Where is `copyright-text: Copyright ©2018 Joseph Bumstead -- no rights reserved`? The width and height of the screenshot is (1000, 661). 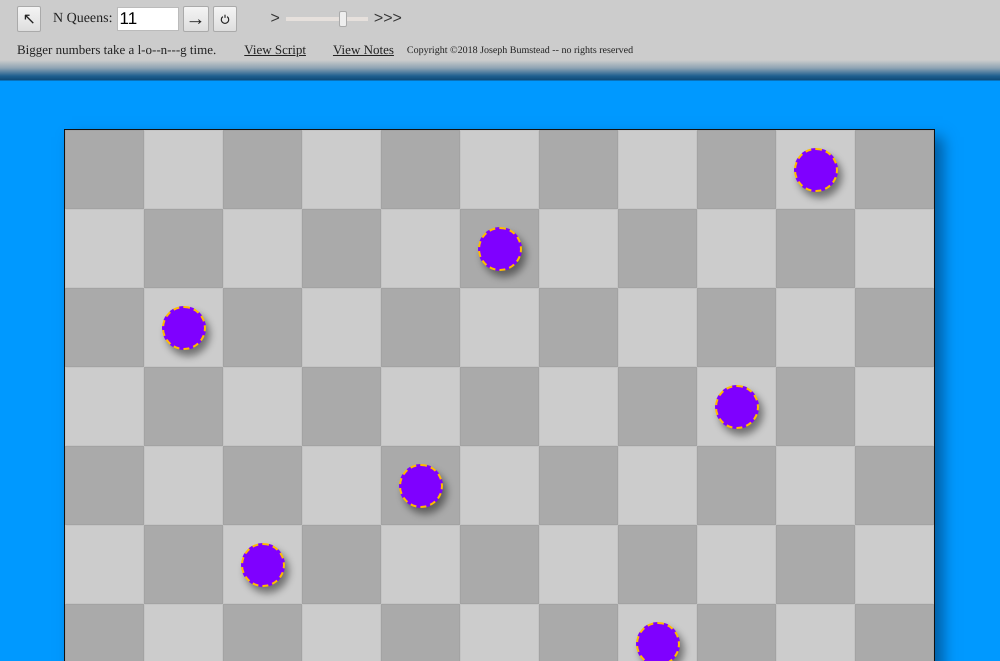
copyright-text: Copyright ©2018 Joseph Bumstead -- no rights reserved is located at coordinates (520, 50).